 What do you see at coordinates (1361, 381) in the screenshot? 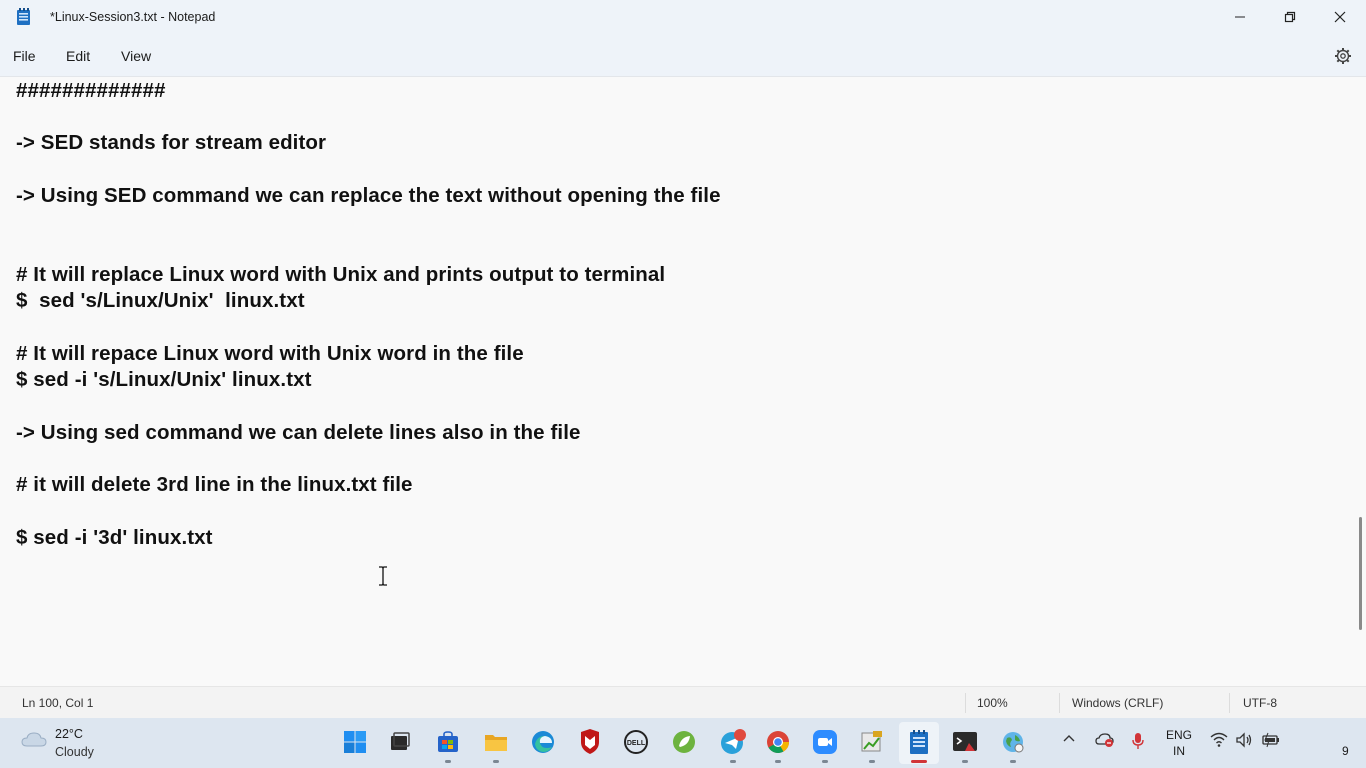
I see `vertical-scrollbar` at bounding box center [1361, 381].